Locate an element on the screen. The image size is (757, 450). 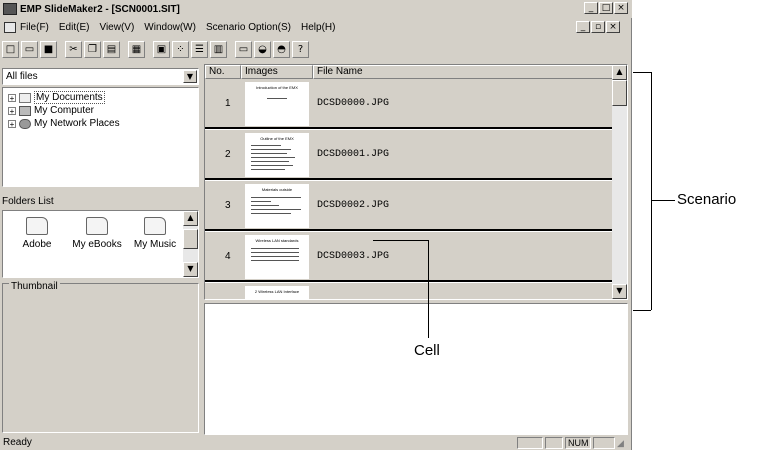
scenario-pointer is located at coordinates (663, 200).